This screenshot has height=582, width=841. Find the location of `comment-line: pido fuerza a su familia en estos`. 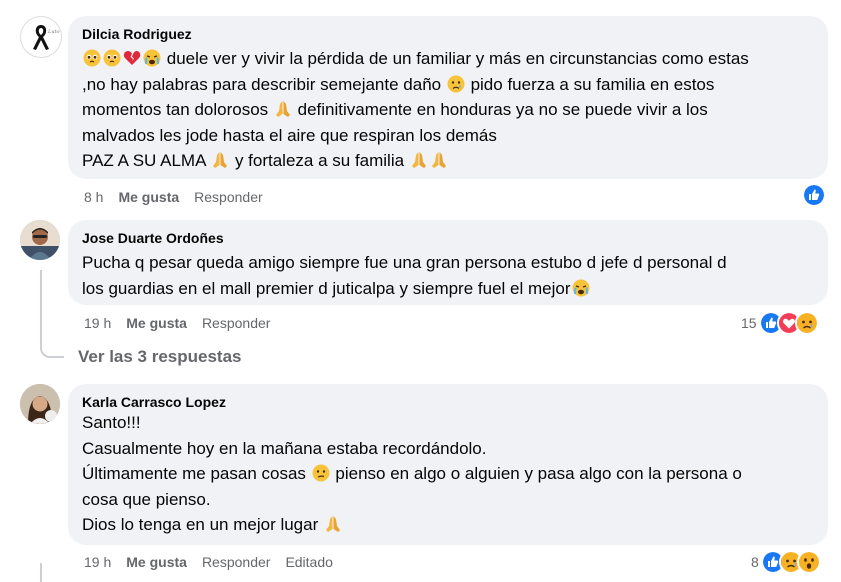

comment-line: pido fuerza a su familia en estos is located at coordinates (592, 84).